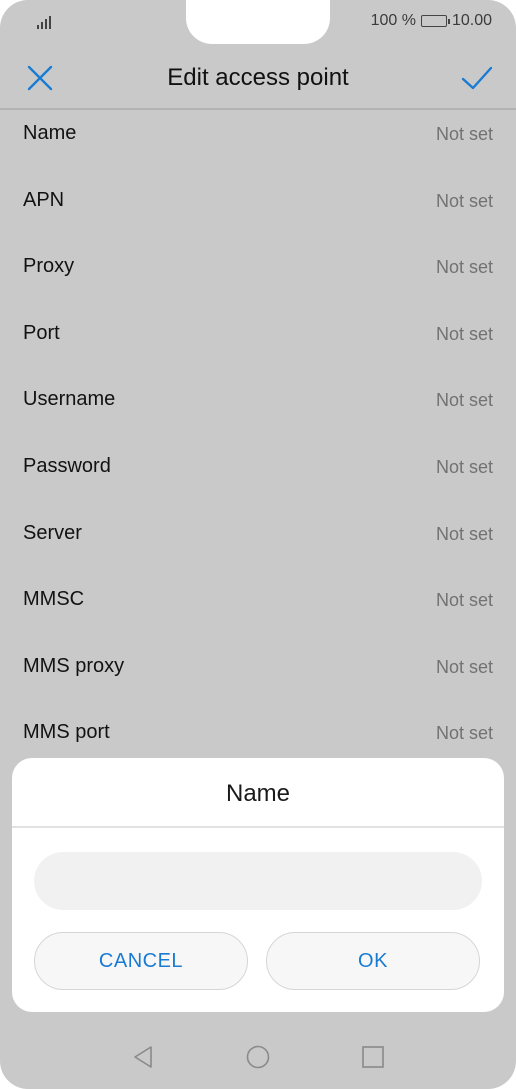 Image resolution: width=516 pixels, height=1089 pixels. Describe the element at coordinates (258, 22) in the screenshot. I see `status-bar: 100 % 10.00` at that location.